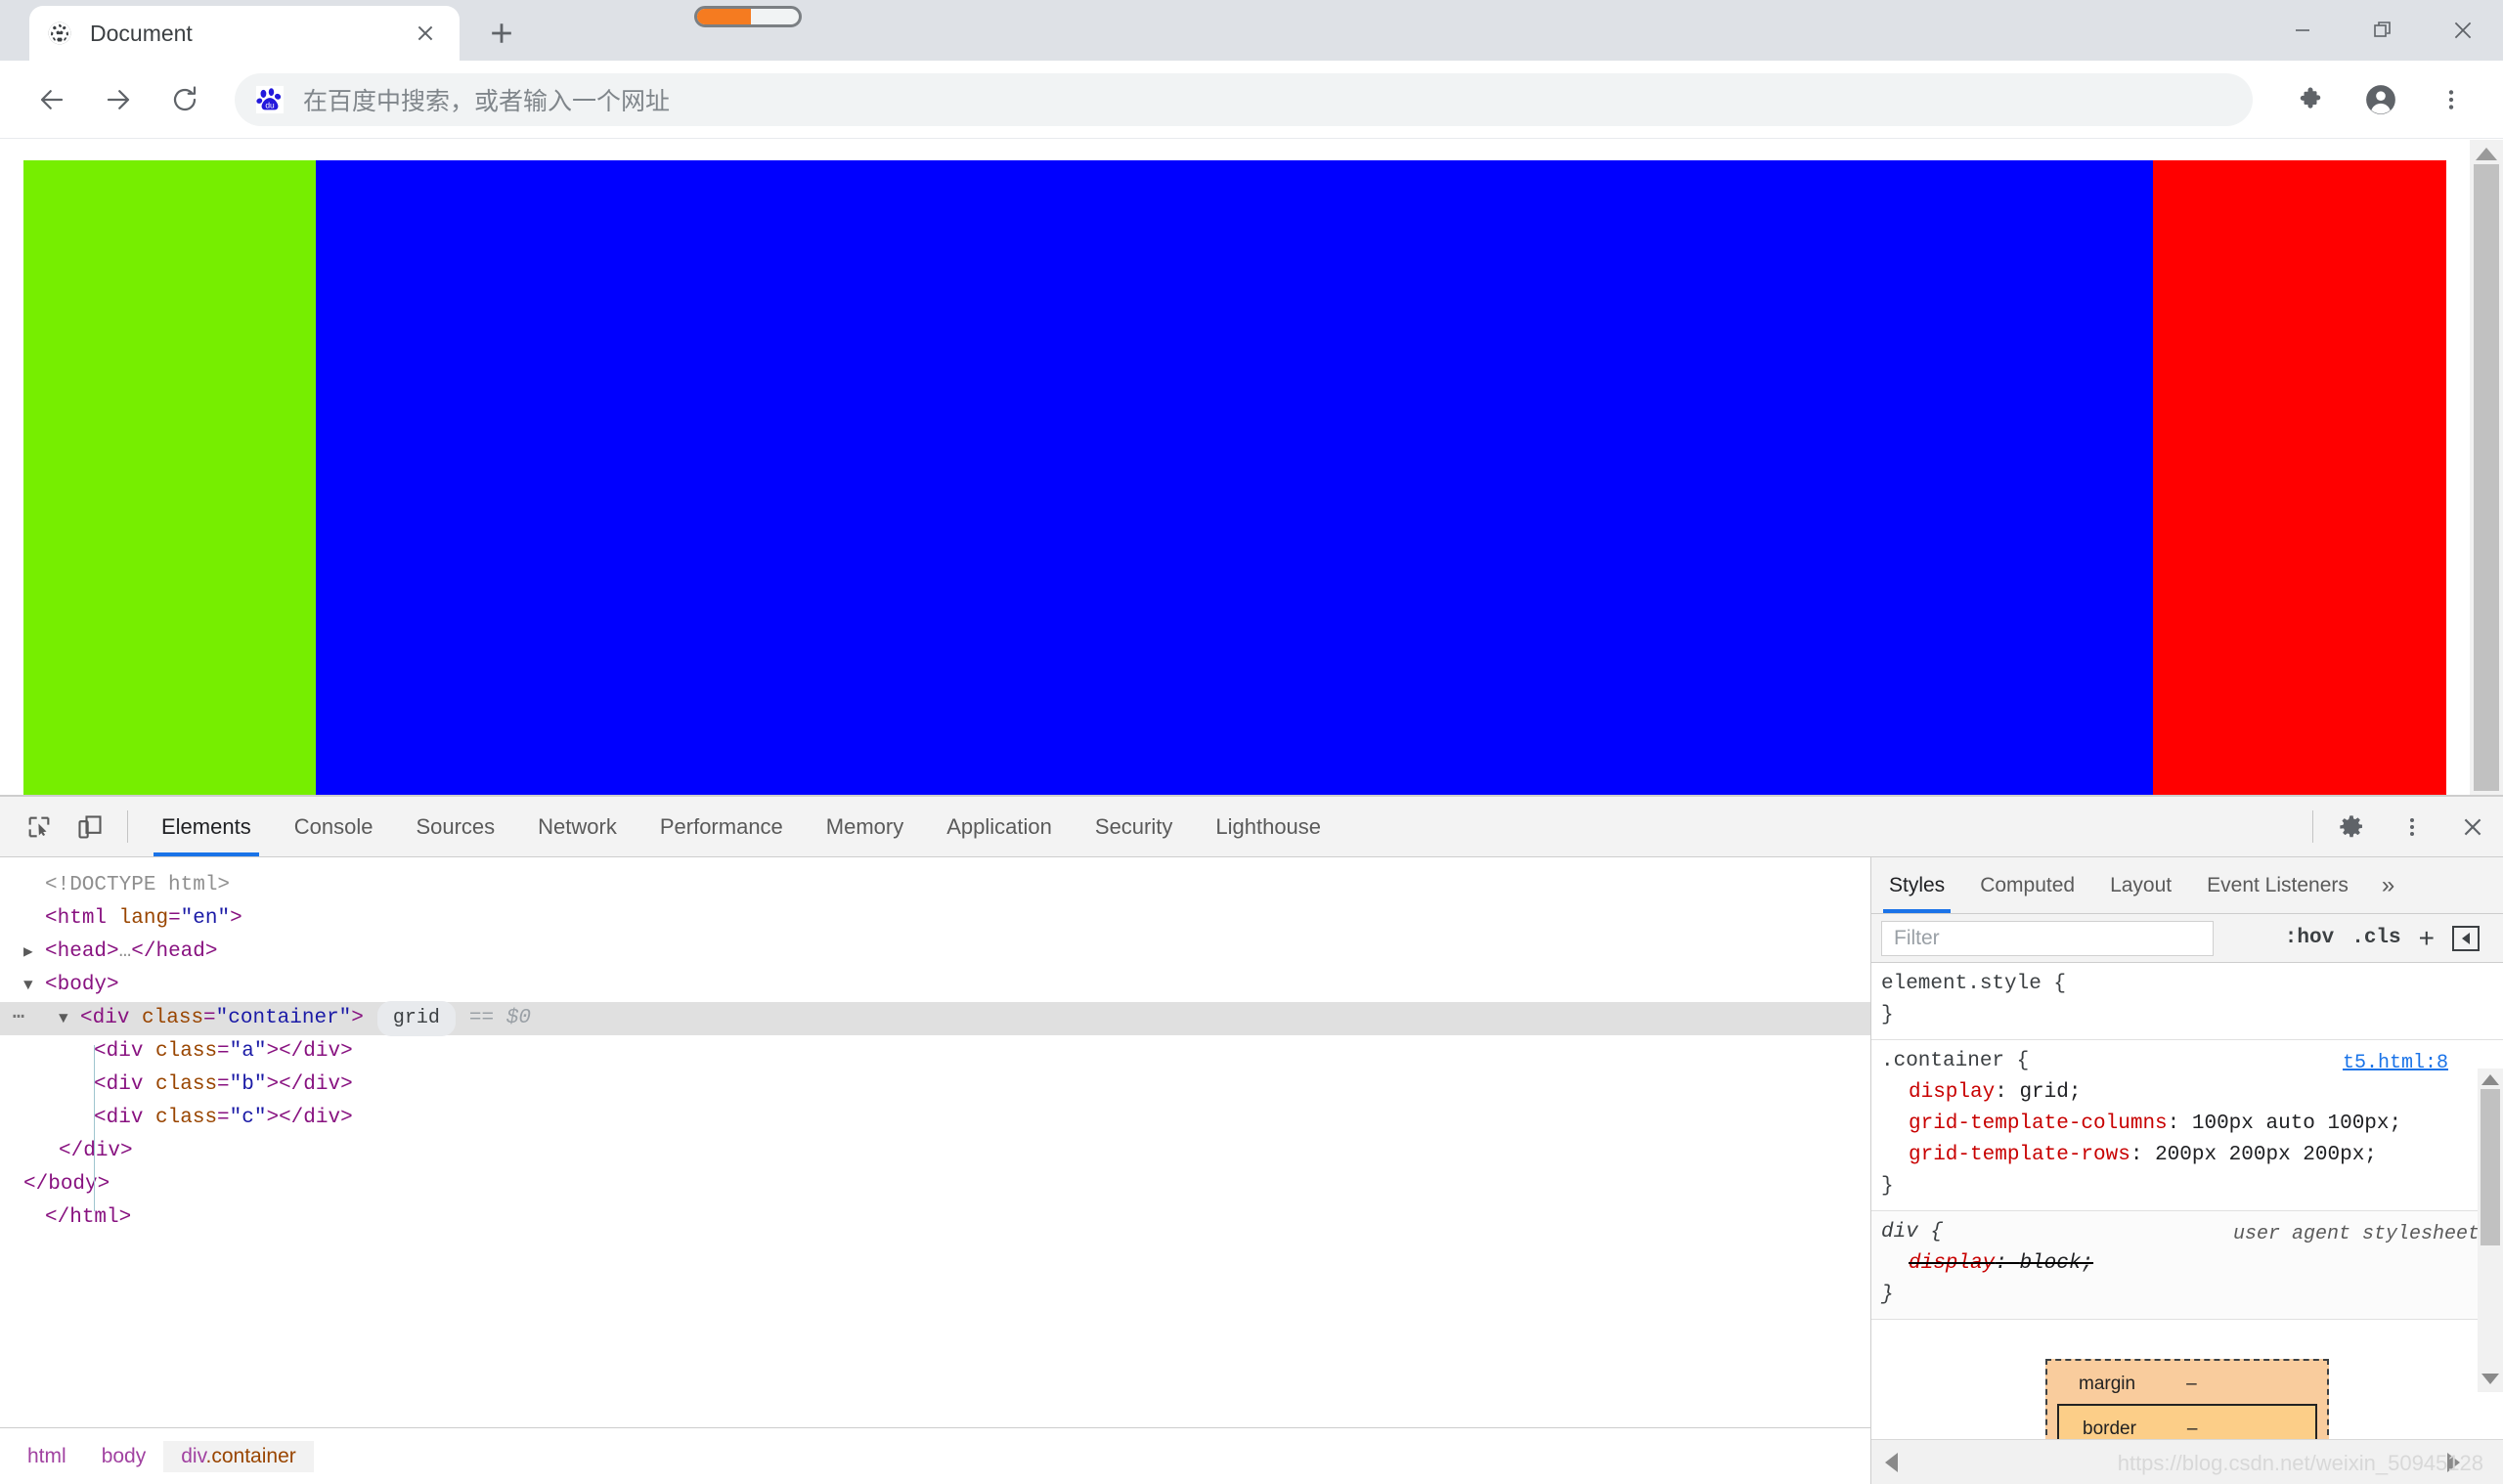  Describe the element at coordinates (1268, 826) in the screenshot. I see `tab-lighthouse: Lighthouse` at that location.